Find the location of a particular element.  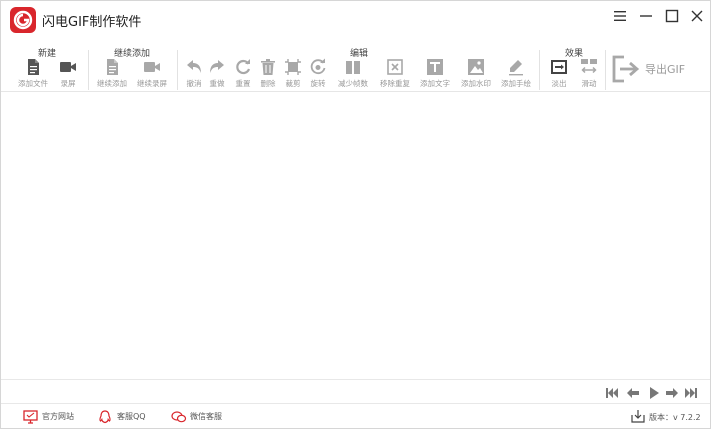

first-frame-button is located at coordinates (612, 392).